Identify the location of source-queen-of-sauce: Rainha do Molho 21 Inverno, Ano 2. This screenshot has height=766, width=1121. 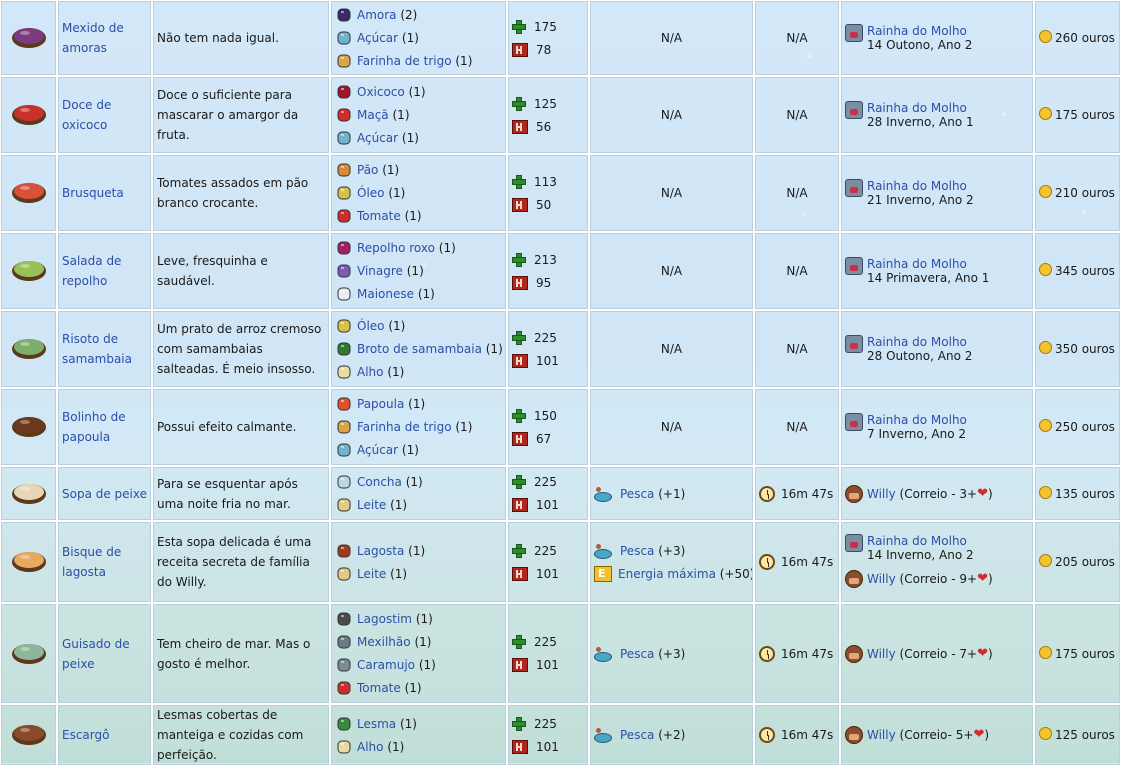
(937, 193).